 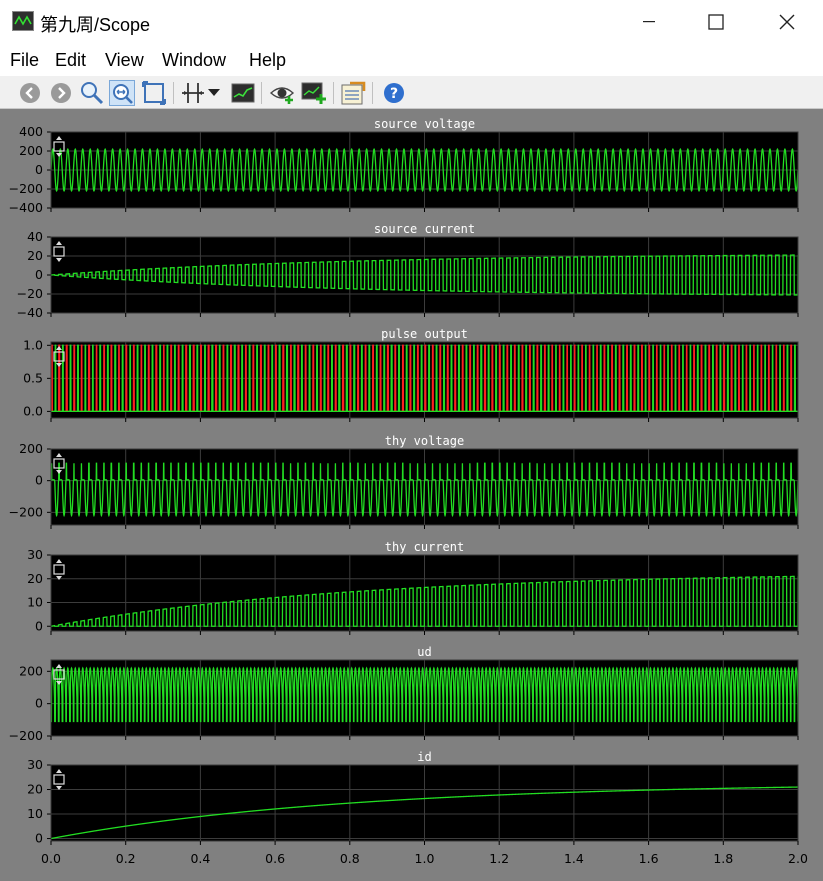 What do you see at coordinates (30, 312) in the screenshot?
I see `y-tick-label: −40` at bounding box center [30, 312].